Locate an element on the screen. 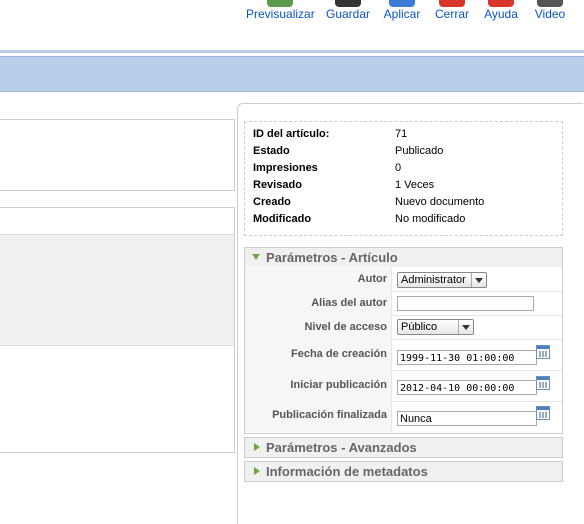  apply-button: Aplicar is located at coordinates (402, 13).